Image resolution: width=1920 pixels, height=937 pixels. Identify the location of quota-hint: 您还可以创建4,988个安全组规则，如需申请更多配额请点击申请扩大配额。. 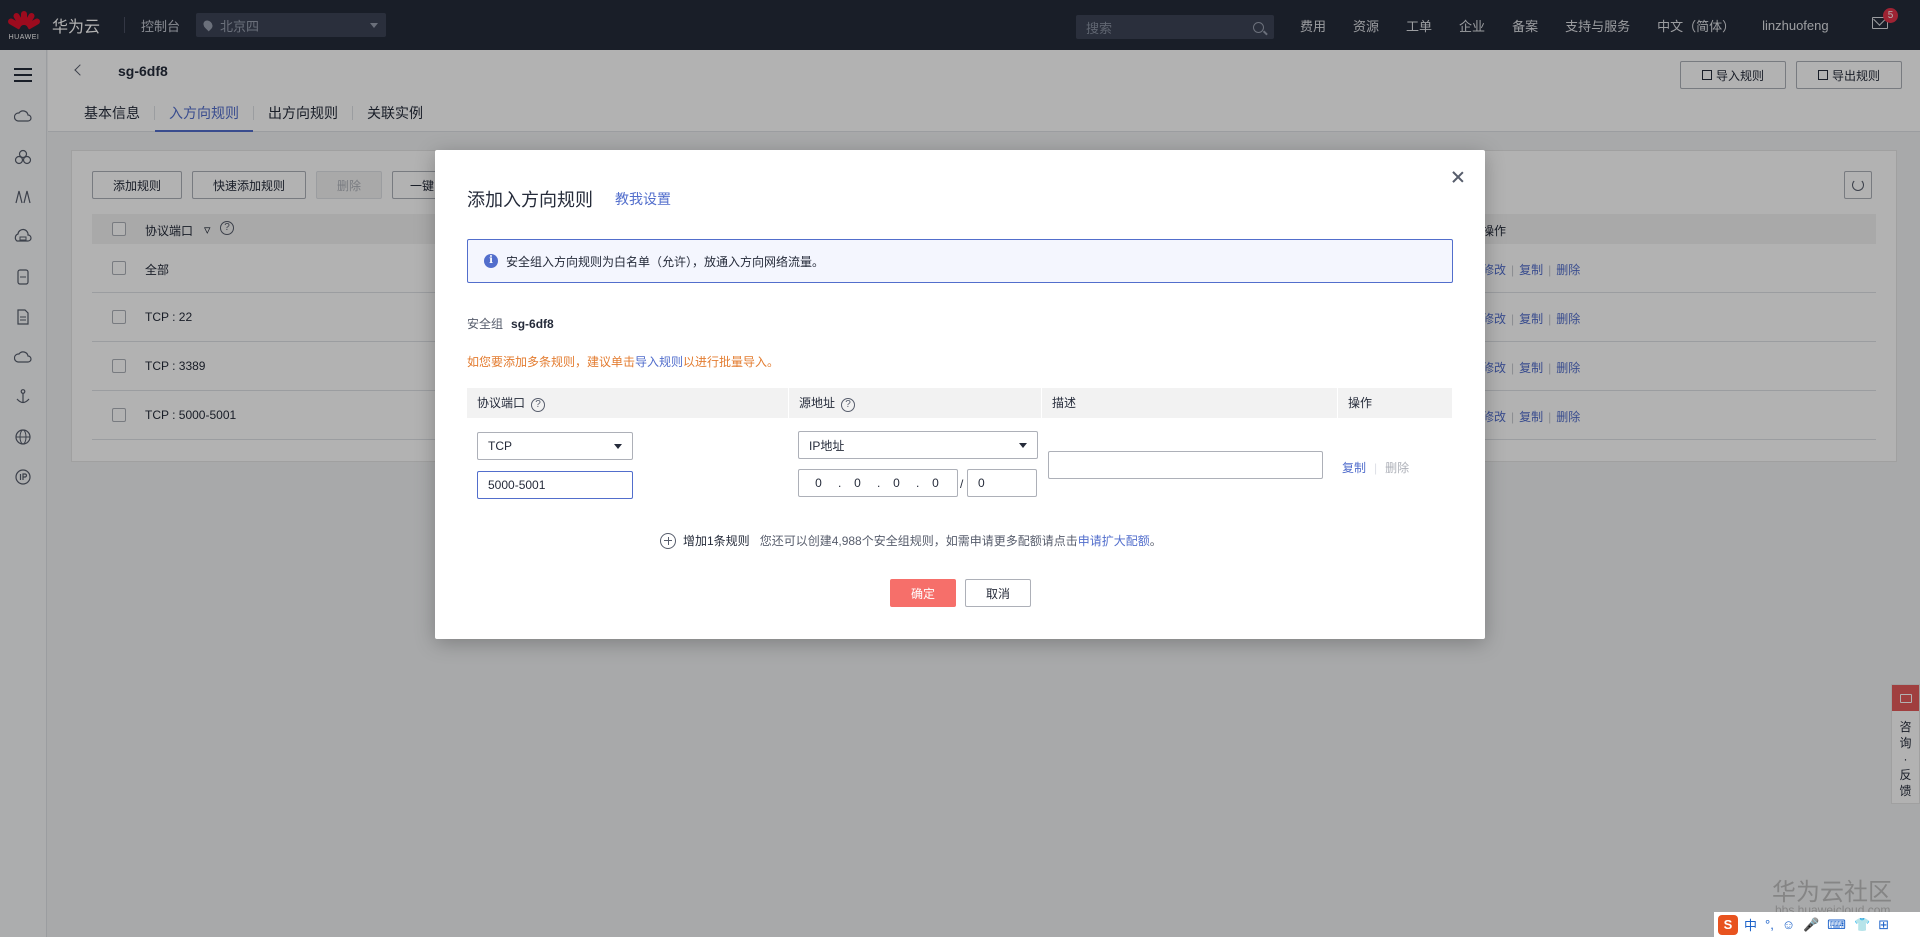
(961, 540).